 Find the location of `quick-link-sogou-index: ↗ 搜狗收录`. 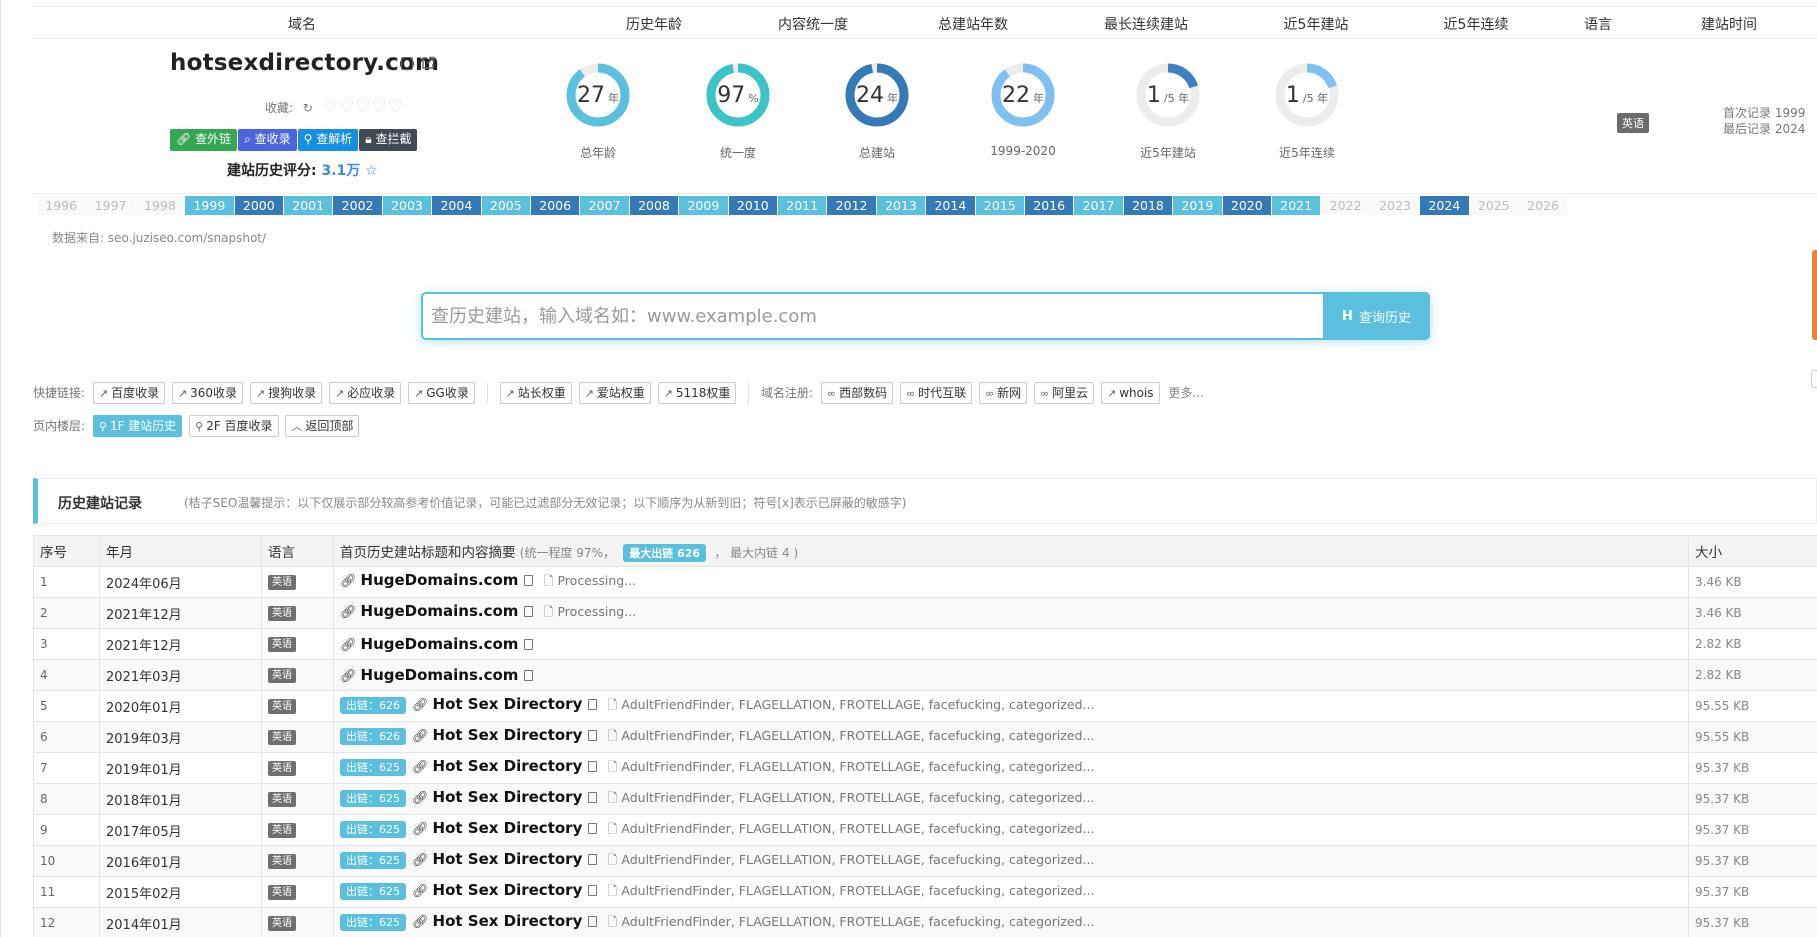

quick-link-sogou-index: ↗ 搜狗收录 is located at coordinates (286, 393).